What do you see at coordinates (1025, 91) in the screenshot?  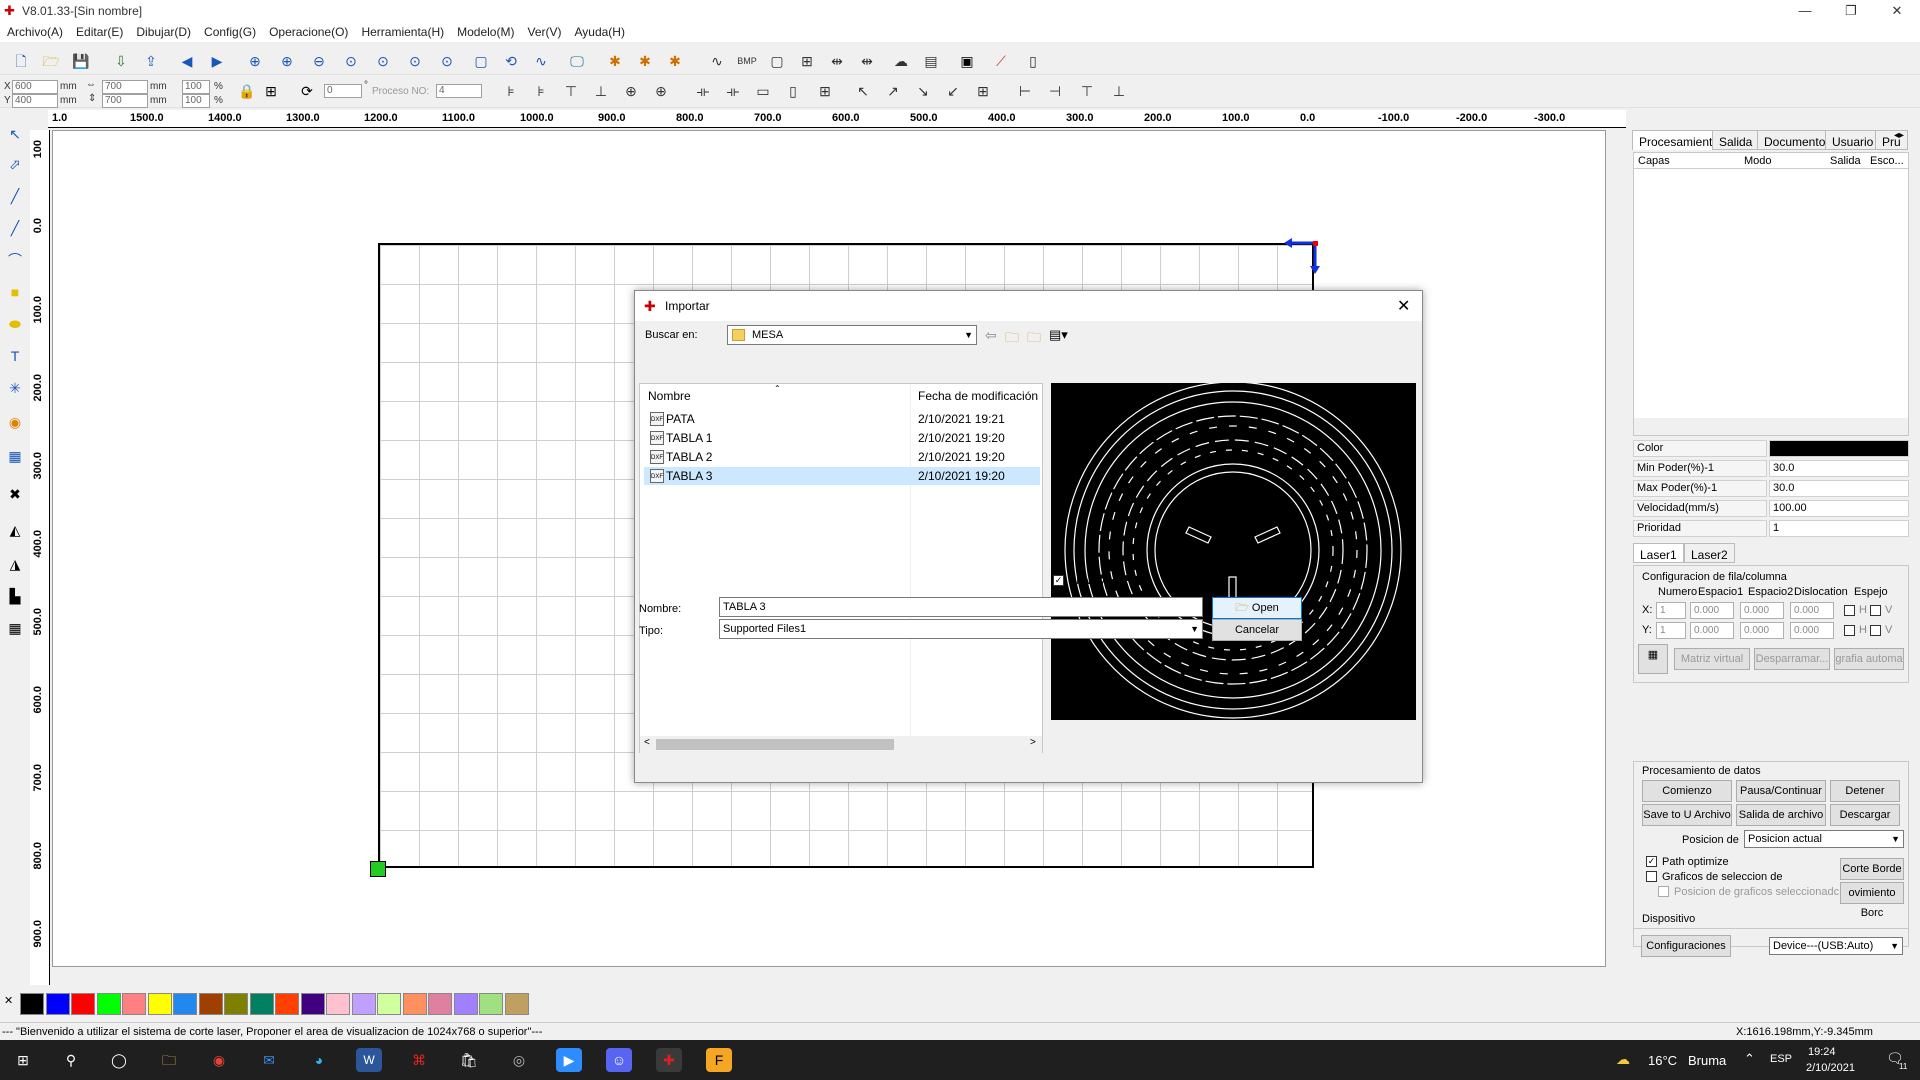 I see `move-left-icon: ⊢` at bounding box center [1025, 91].